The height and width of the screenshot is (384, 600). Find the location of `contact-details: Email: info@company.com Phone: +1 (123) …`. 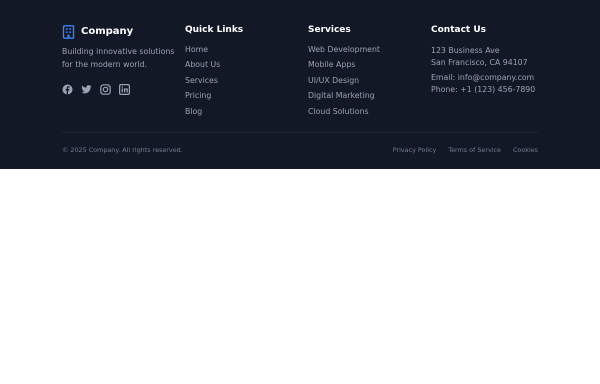

contact-details: Email: info@company.com Phone: +1 (123) … is located at coordinates (491, 83).